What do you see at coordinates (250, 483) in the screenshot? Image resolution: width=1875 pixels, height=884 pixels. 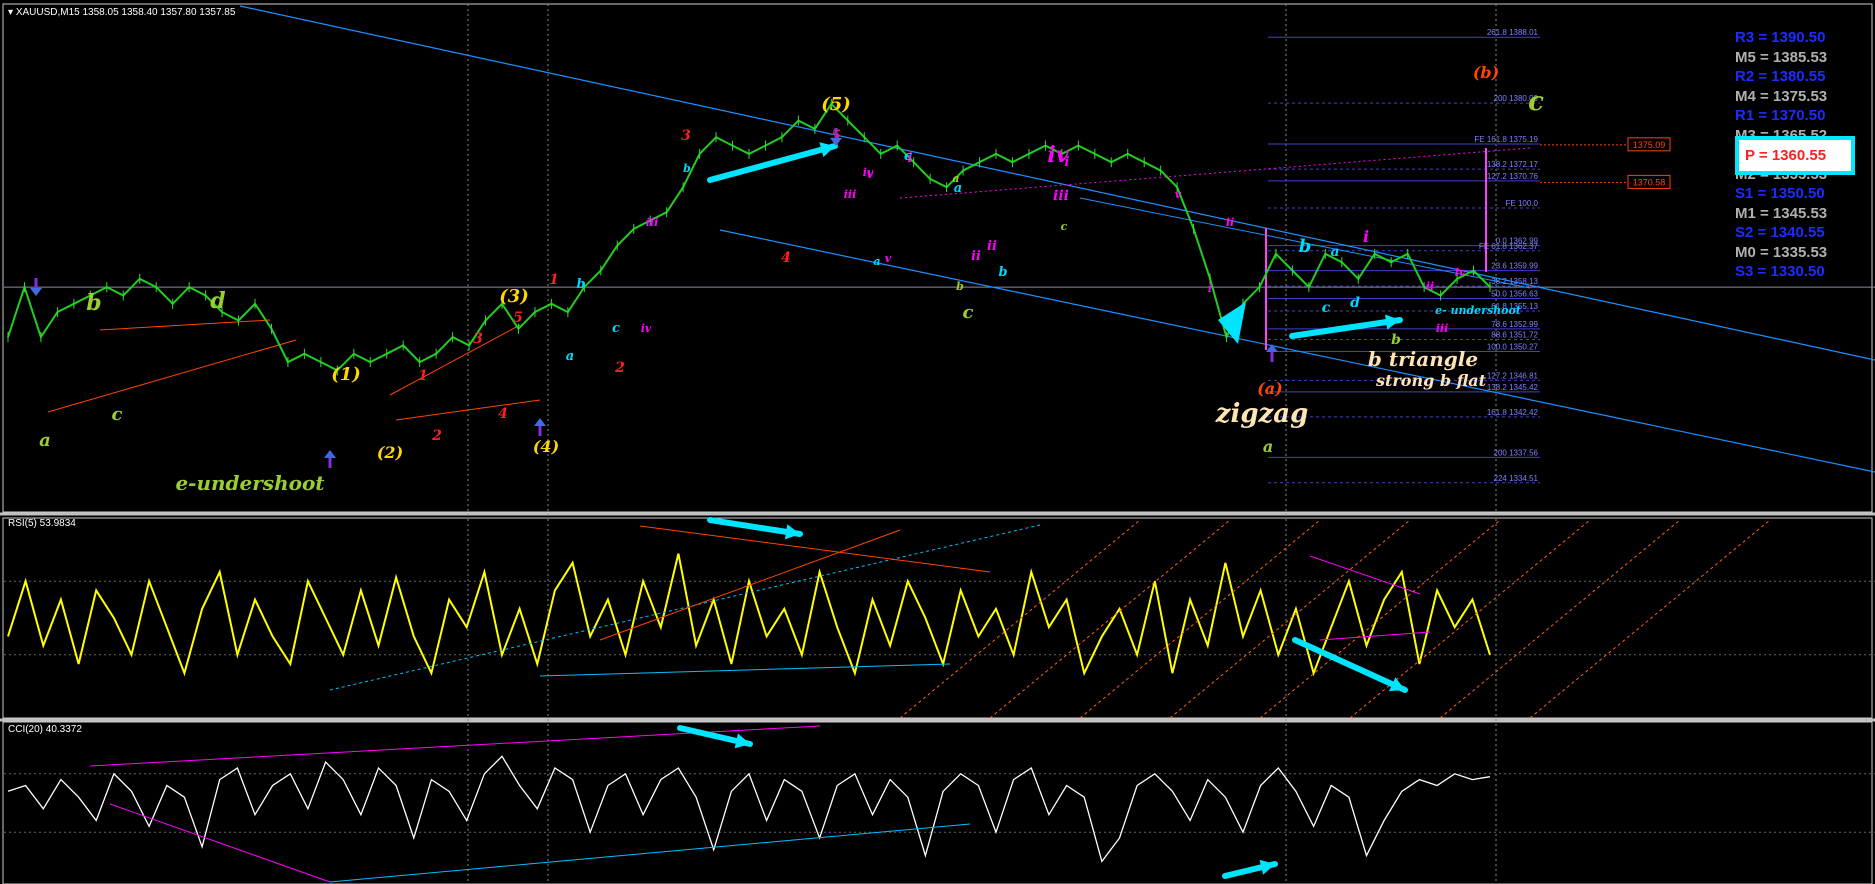 I see `wave-label: e-undershoot` at bounding box center [250, 483].